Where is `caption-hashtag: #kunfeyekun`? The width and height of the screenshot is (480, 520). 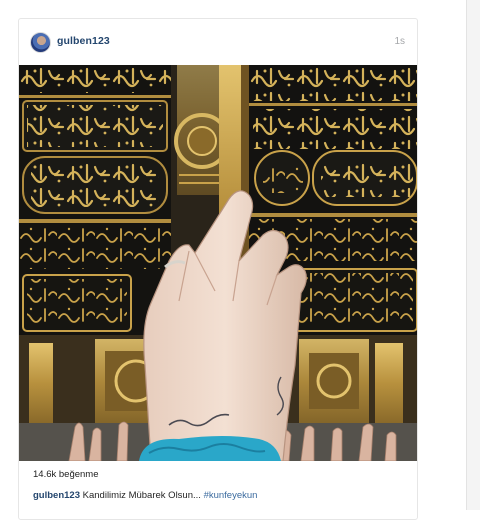
caption-hashtag: #kunfeyekun is located at coordinates (231, 495).